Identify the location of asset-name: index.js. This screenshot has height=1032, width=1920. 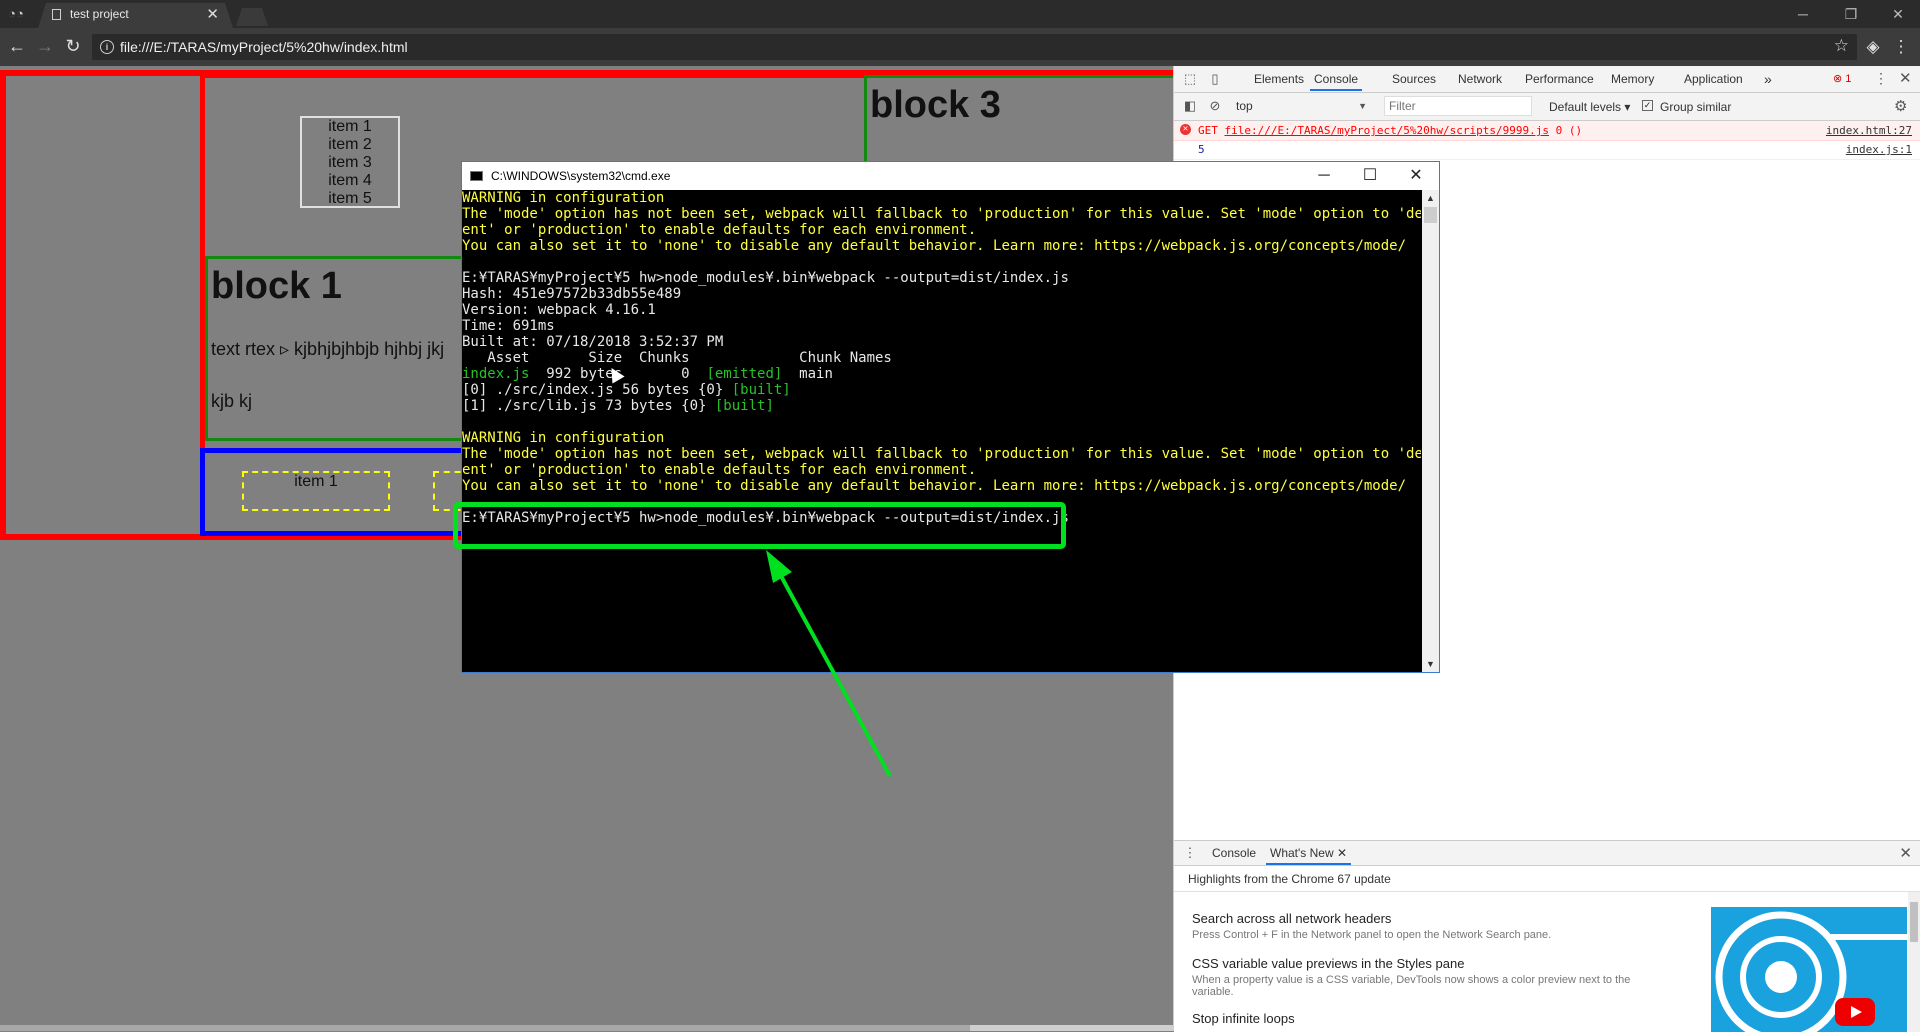
(496, 374).